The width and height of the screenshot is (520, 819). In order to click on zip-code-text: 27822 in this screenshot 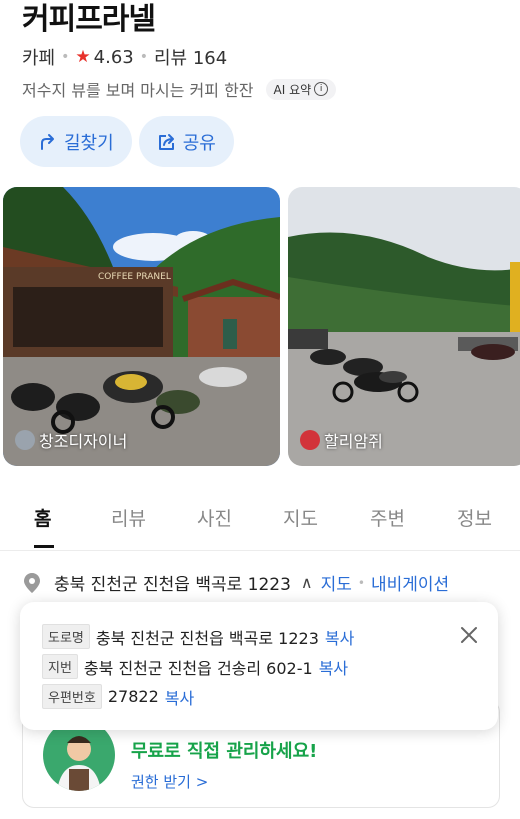, I will do `click(133, 696)`.